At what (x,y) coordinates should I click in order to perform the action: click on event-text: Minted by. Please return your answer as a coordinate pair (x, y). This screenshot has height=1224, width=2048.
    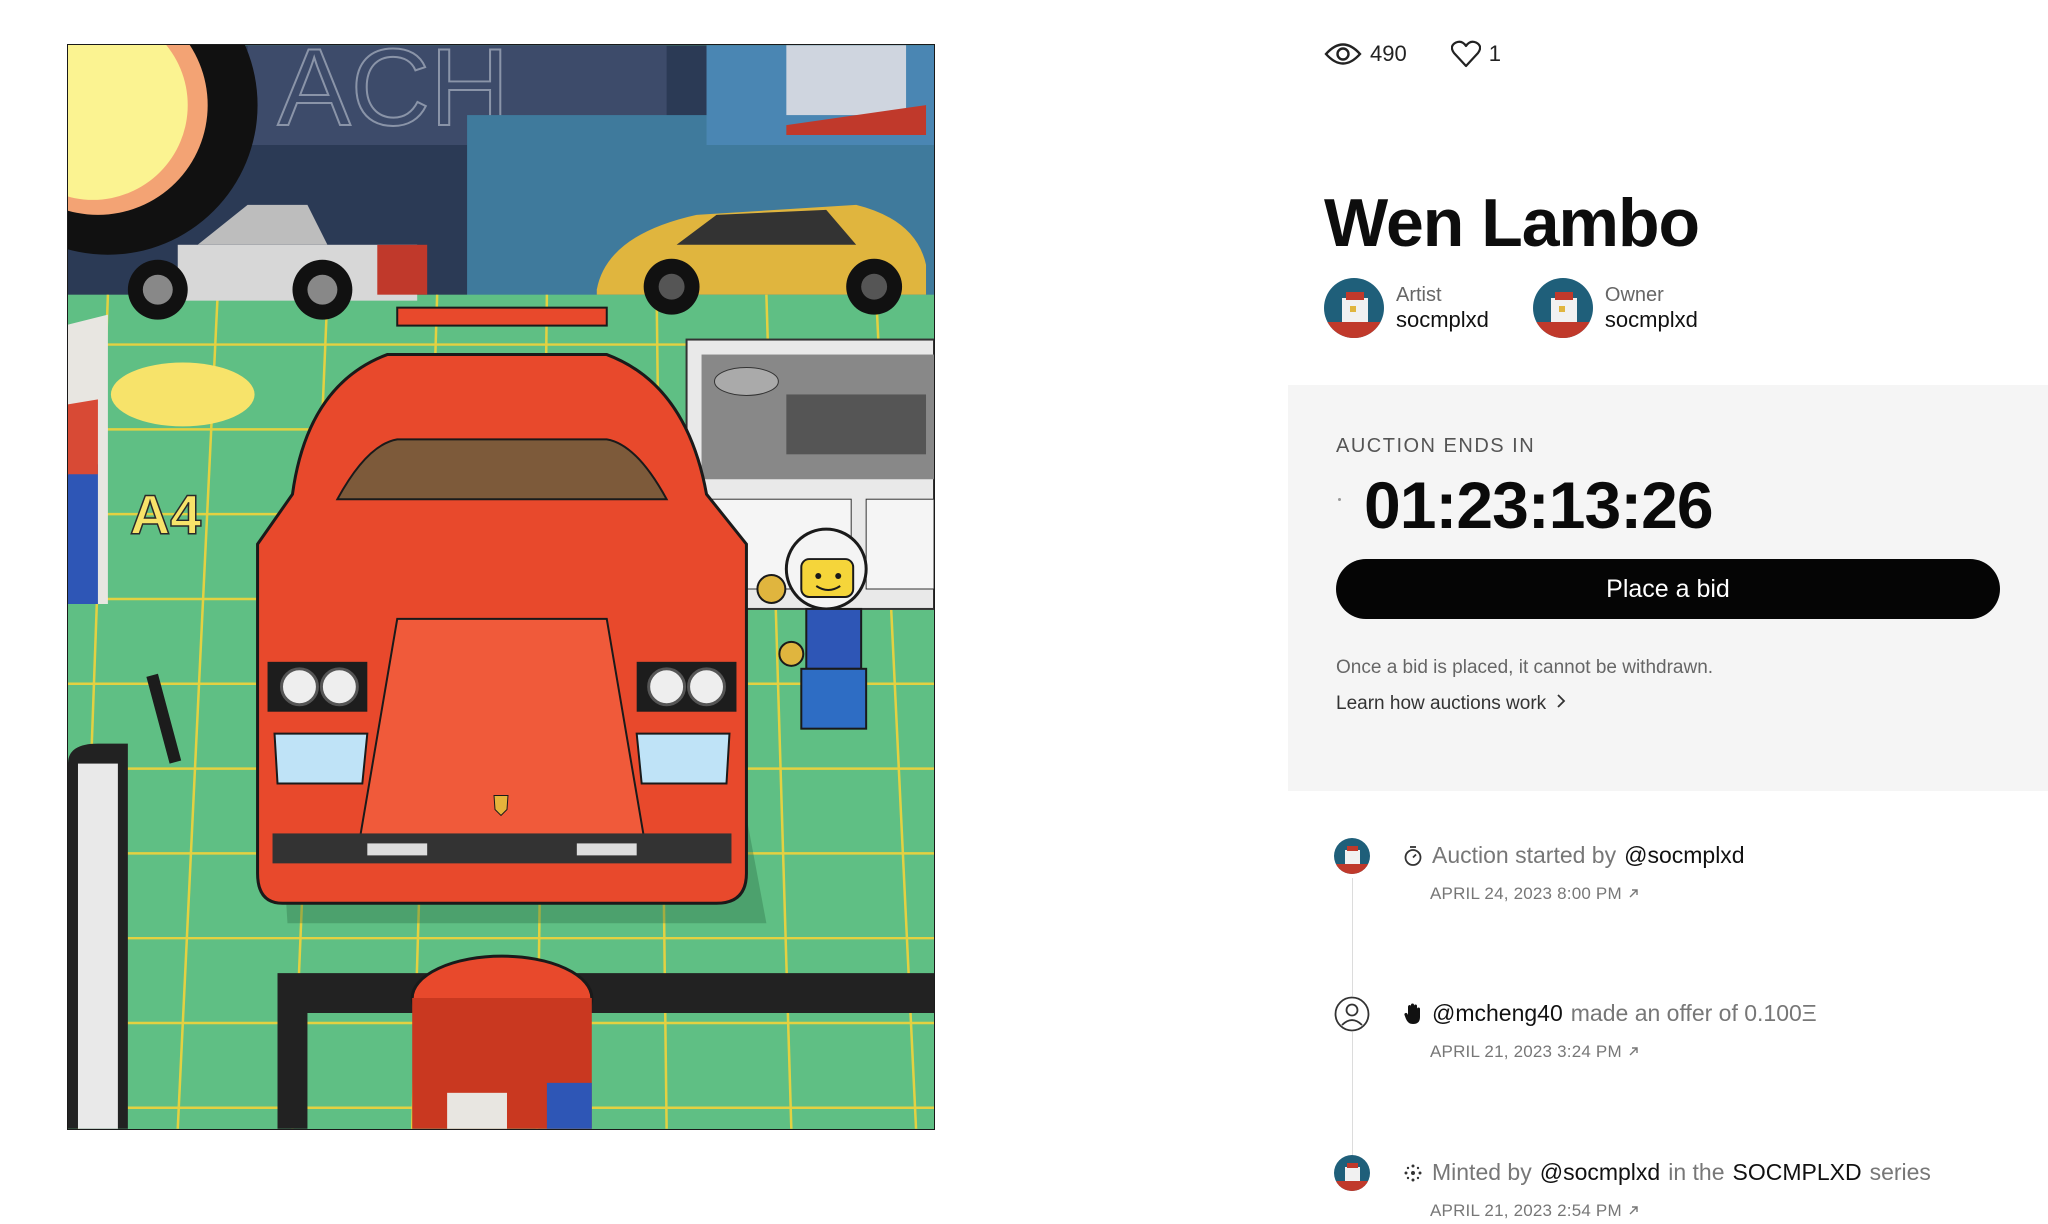
    Looking at the image, I should click on (1482, 1172).